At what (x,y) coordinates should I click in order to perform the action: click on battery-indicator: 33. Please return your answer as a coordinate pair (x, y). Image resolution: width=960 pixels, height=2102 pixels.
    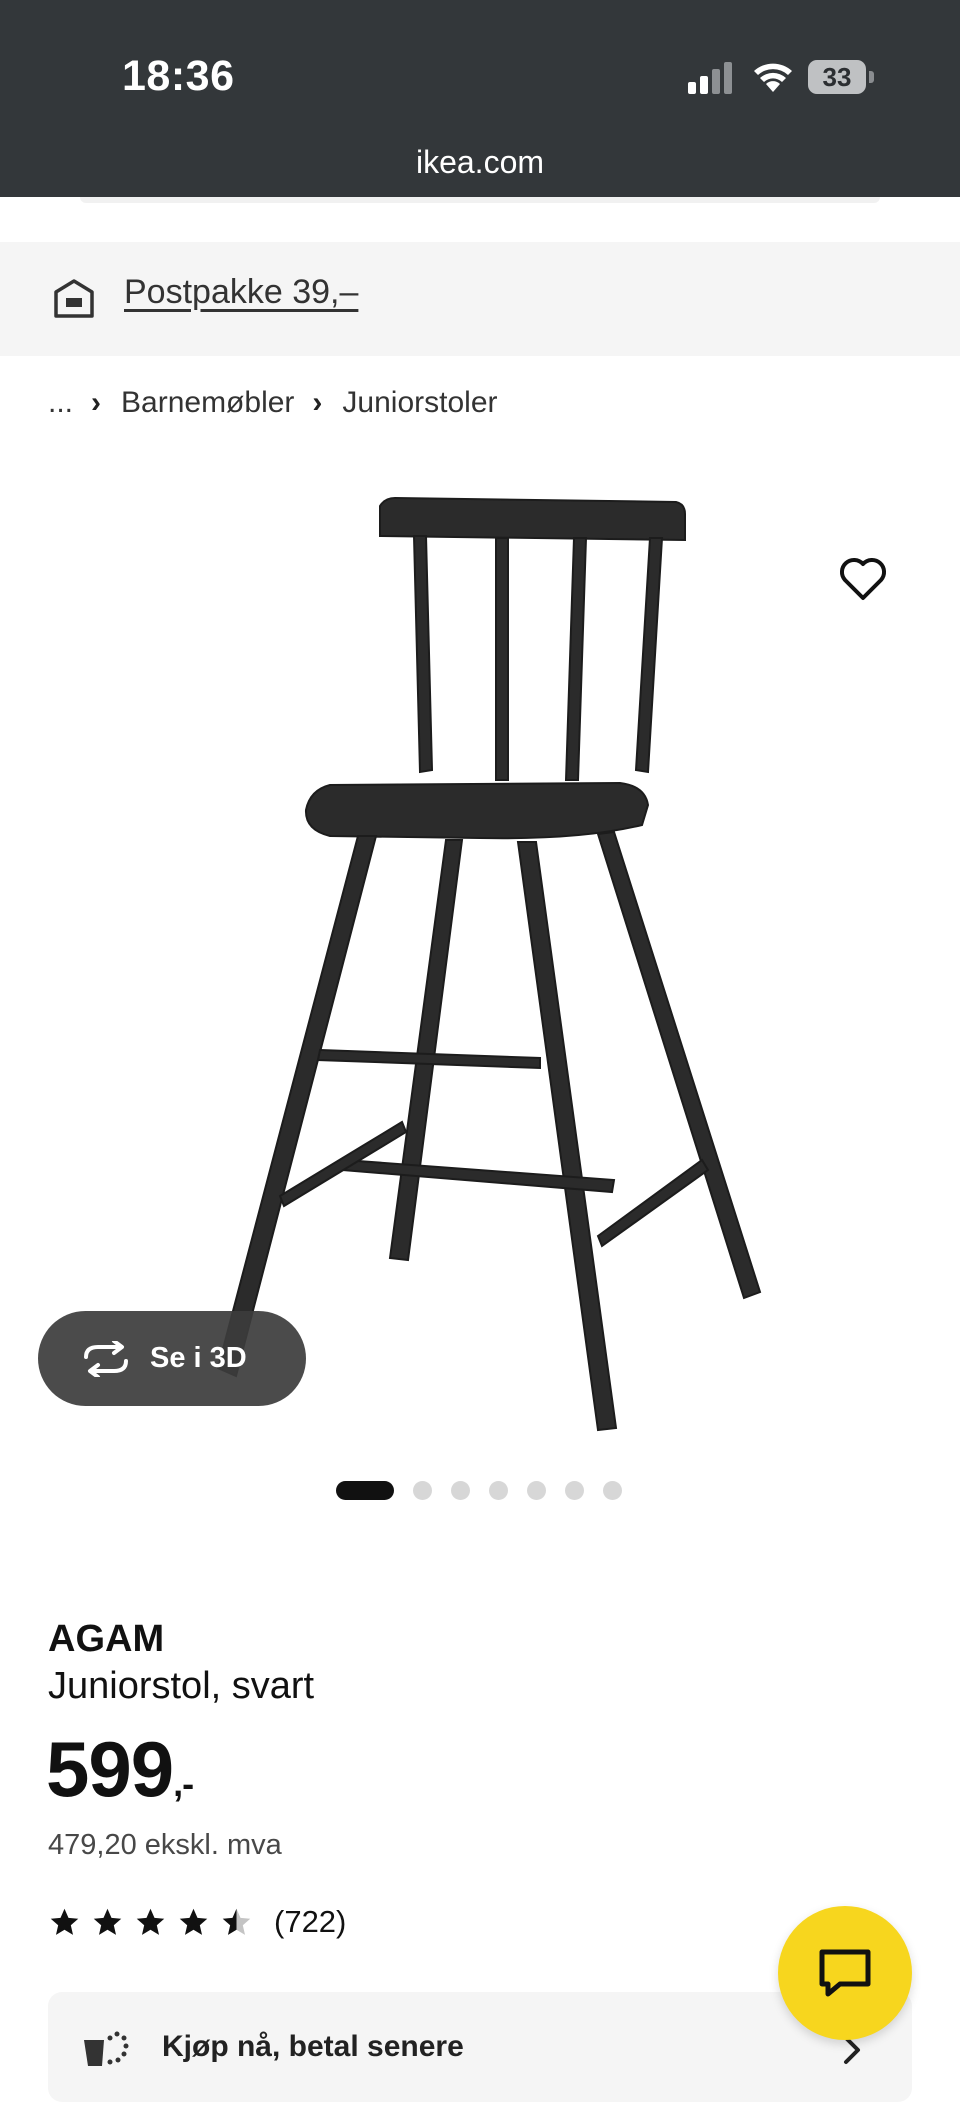
    Looking at the image, I should click on (841, 77).